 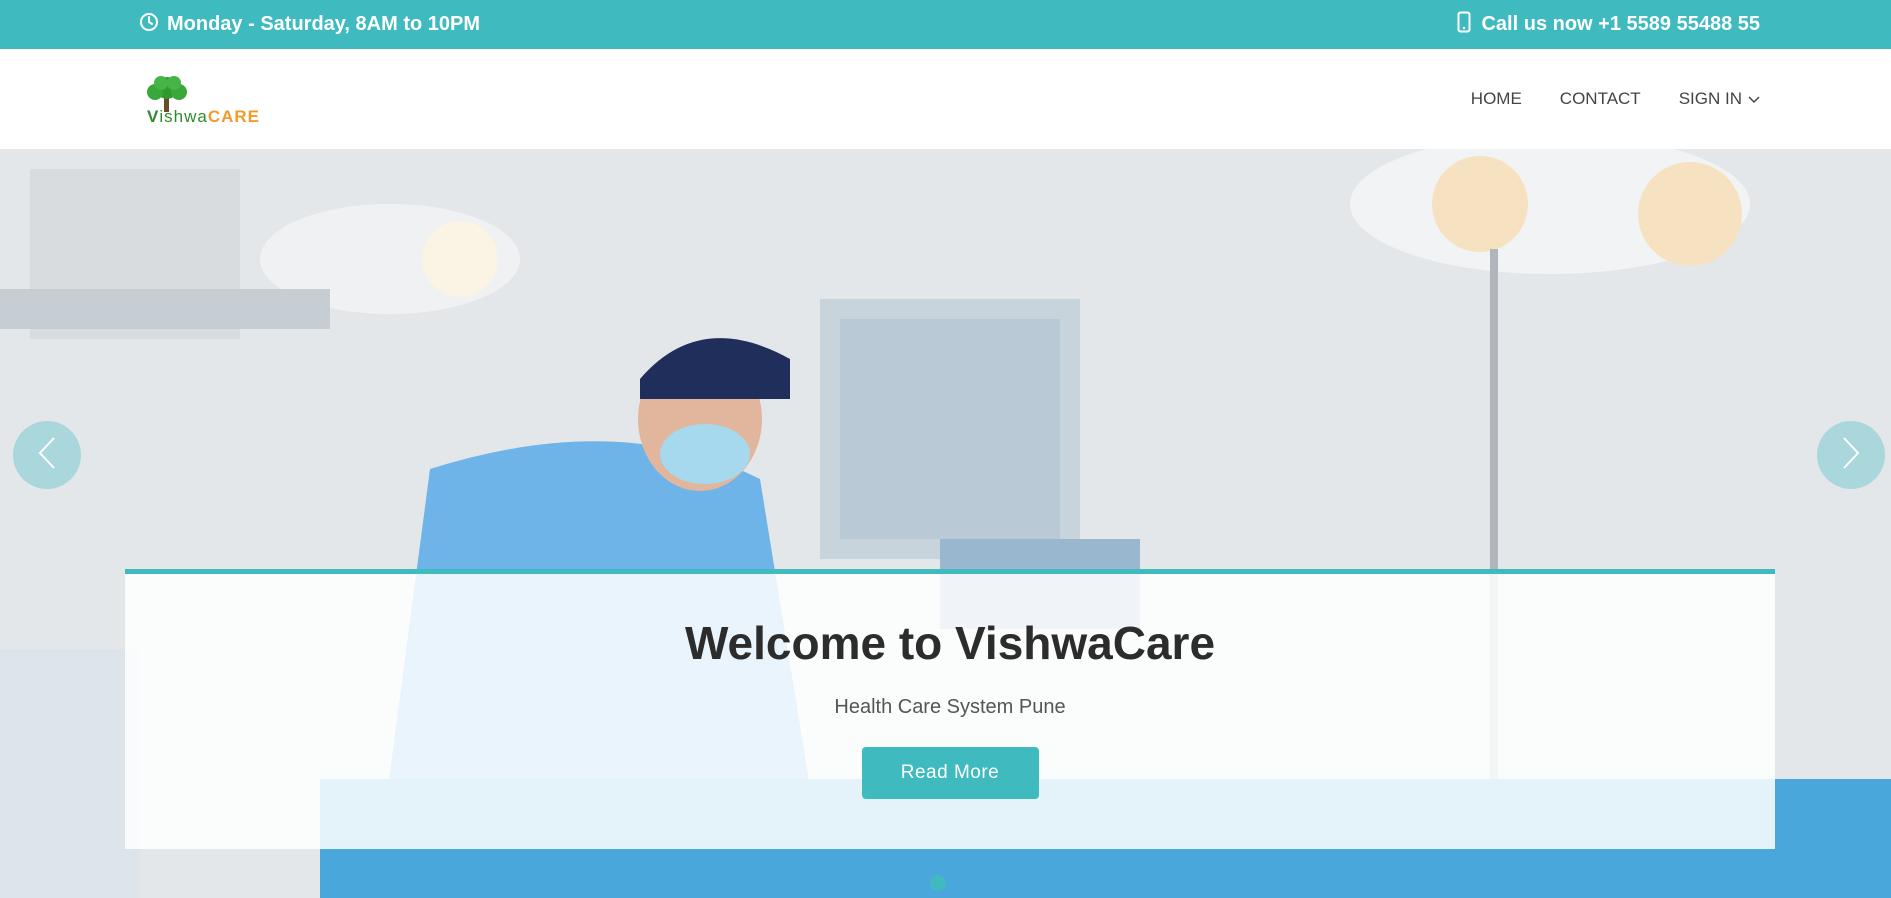 I want to click on carousel-prev-button, so click(x=47, y=455).